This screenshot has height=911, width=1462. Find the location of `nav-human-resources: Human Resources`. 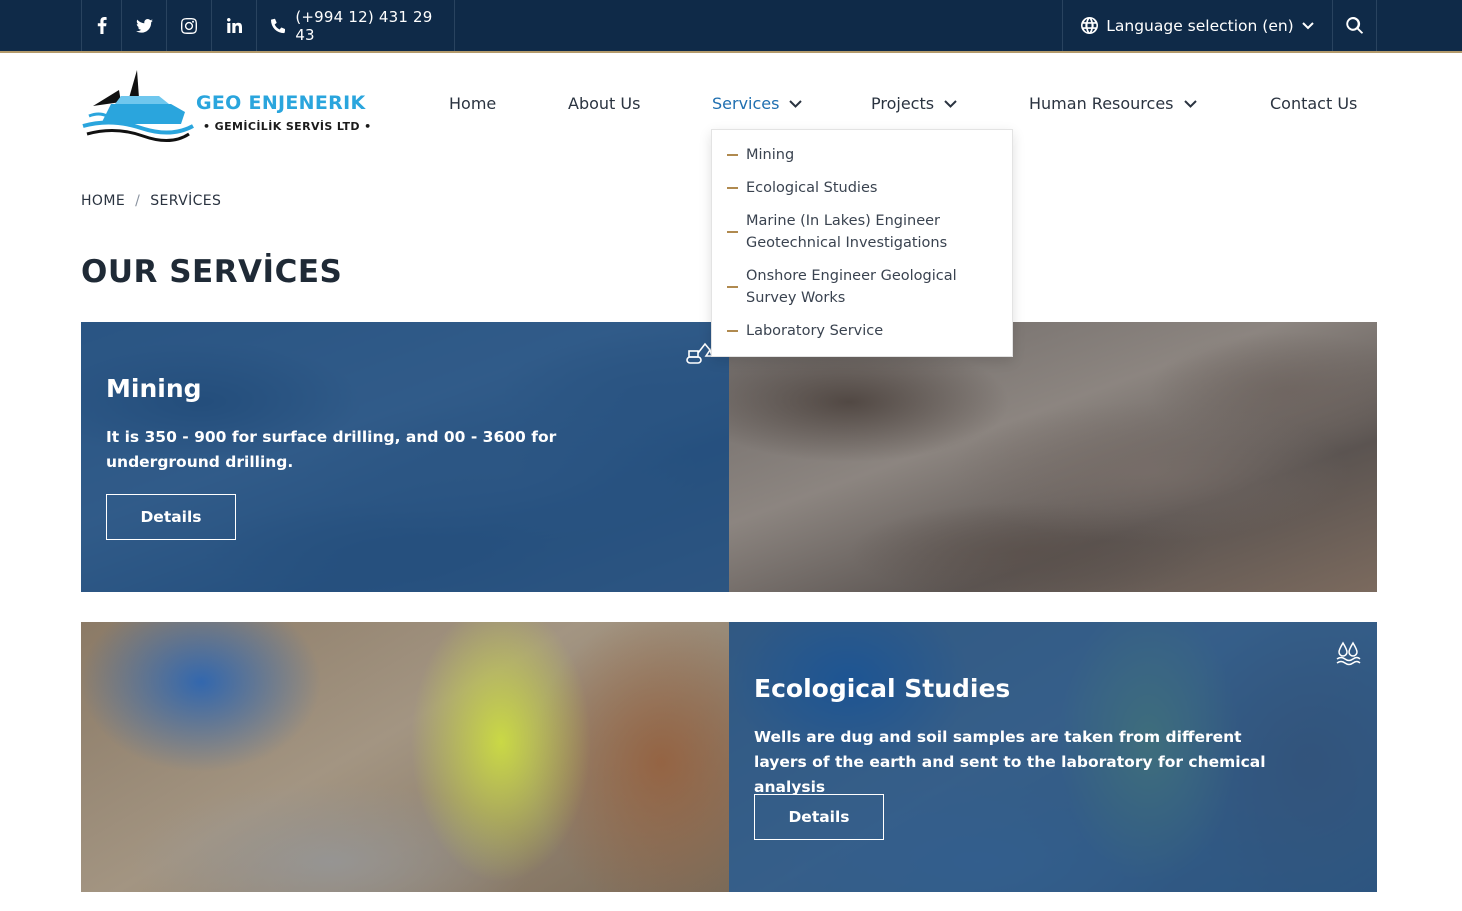

nav-human-resources: Human Resources is located at coordinates (1113, 103).